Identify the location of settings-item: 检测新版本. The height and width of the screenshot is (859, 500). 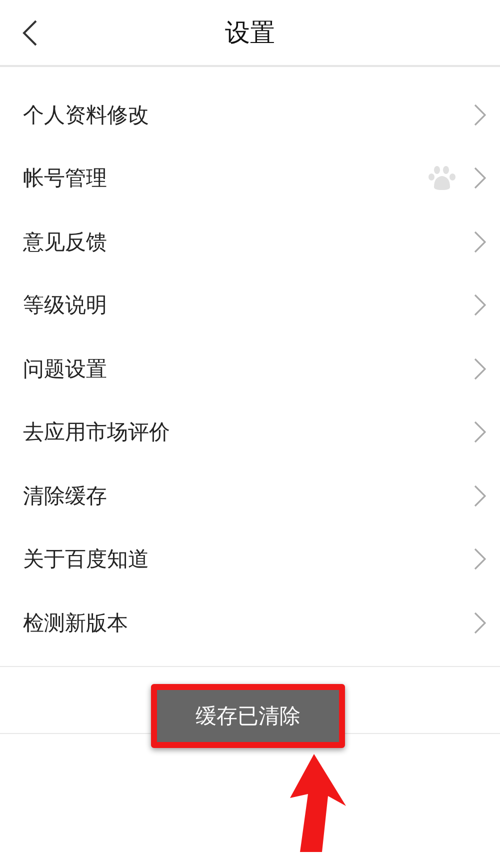
(250, 622).